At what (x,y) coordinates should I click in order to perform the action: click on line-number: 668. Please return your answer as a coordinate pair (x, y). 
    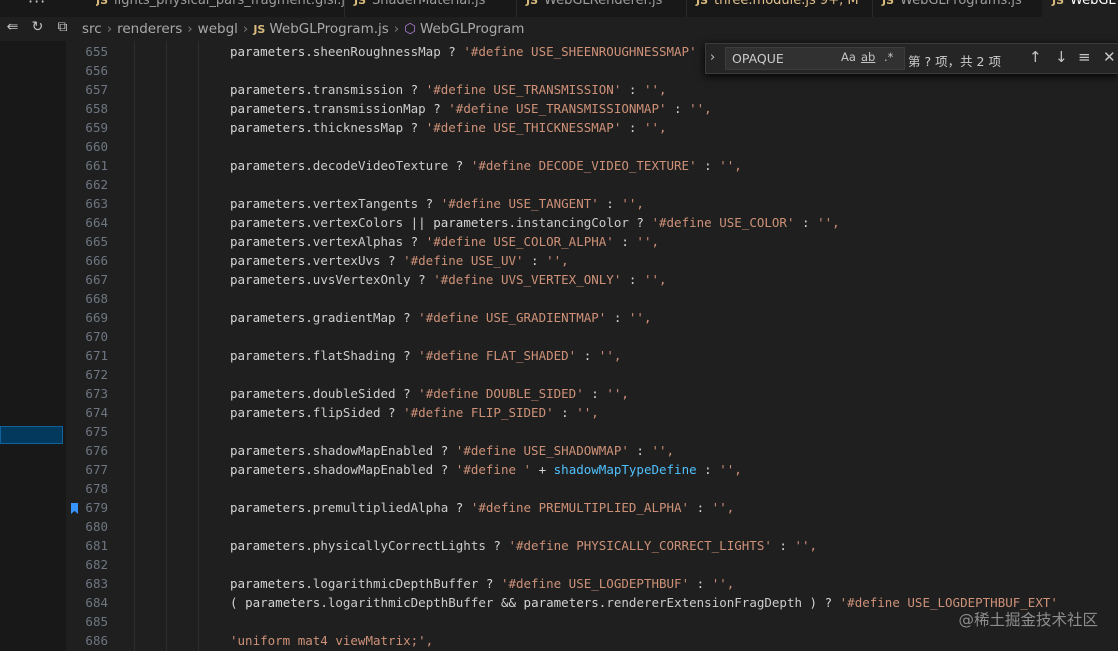
    Looking at the image, I should click on (96, 298).